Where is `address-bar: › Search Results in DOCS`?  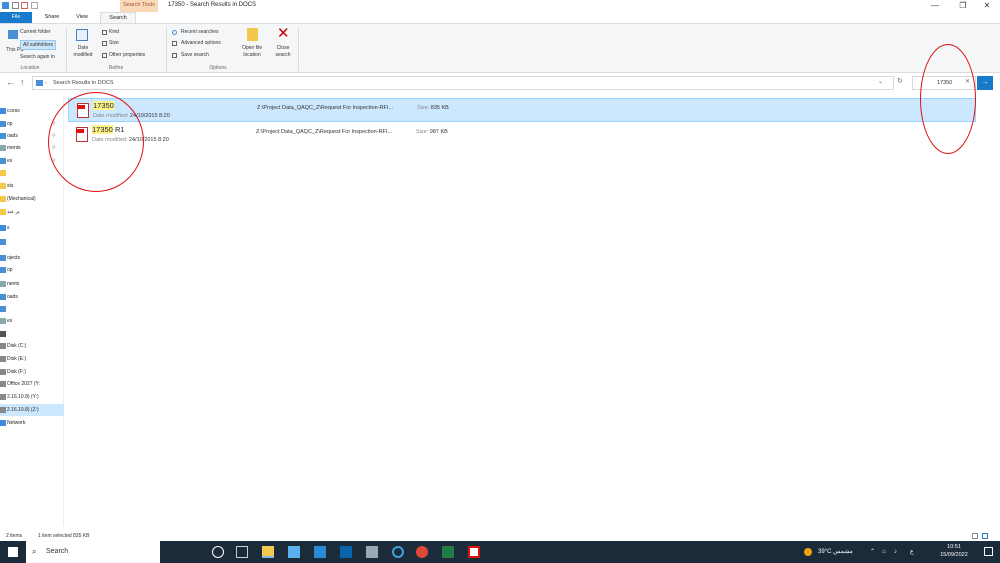
address-bar: › Search Results in DOCS is located at coordinates (463, 83).